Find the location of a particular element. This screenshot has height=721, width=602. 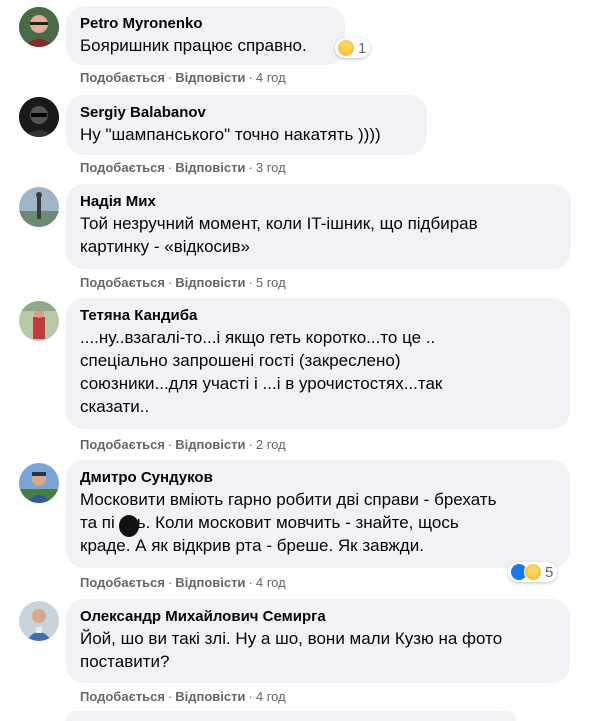

comment-author: Олександр Михайлович Семирга is located at coordinates (319, 616).